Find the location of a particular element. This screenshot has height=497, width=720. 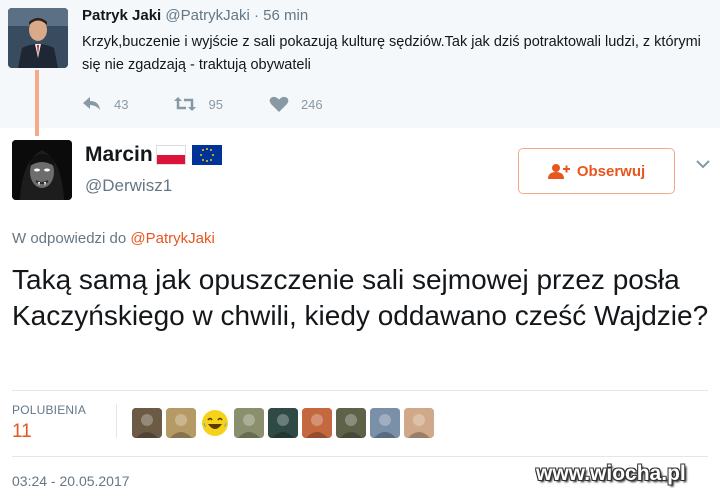

reply-context-label: W odpowiedzi do is located at coordinates (69, 238).